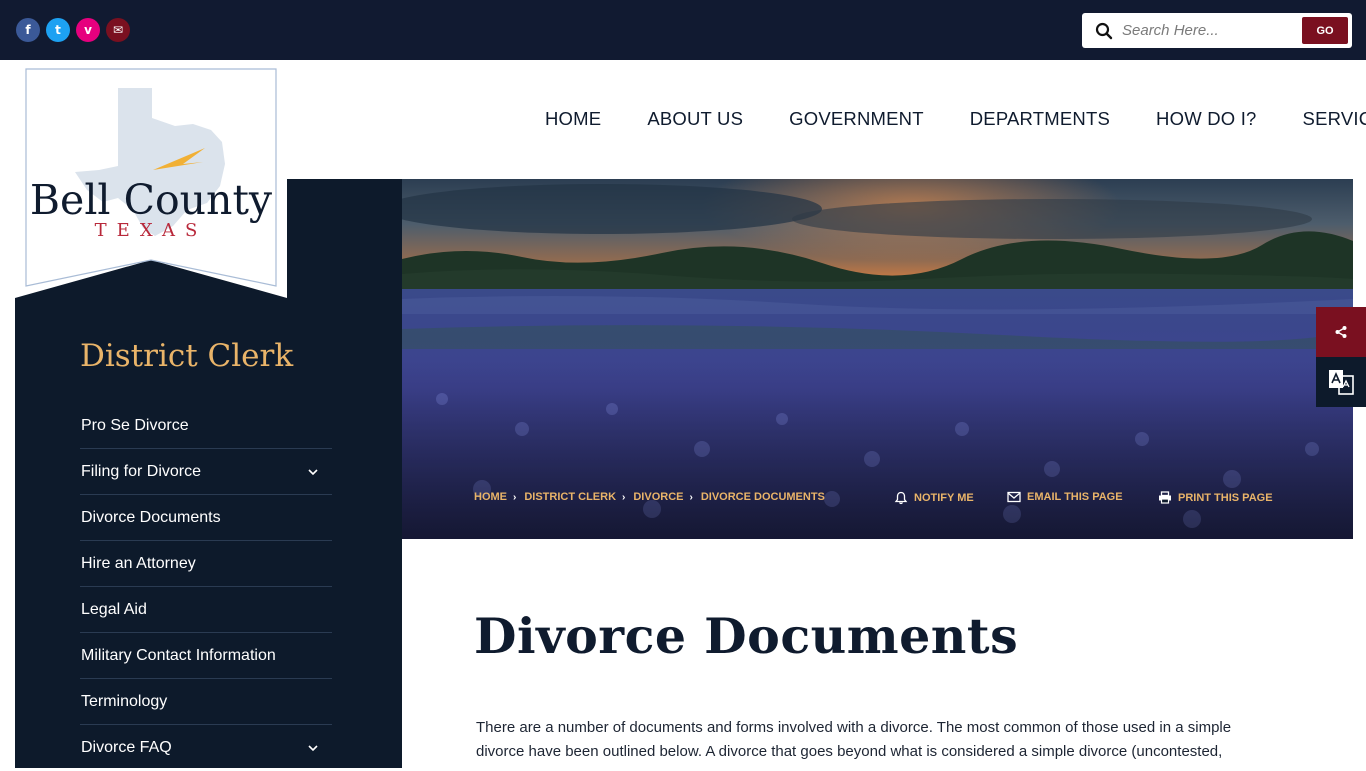  Describe the element at coordinates (746, 636) in the screenshot. I see `page-title: Divorce Documents` at that location.